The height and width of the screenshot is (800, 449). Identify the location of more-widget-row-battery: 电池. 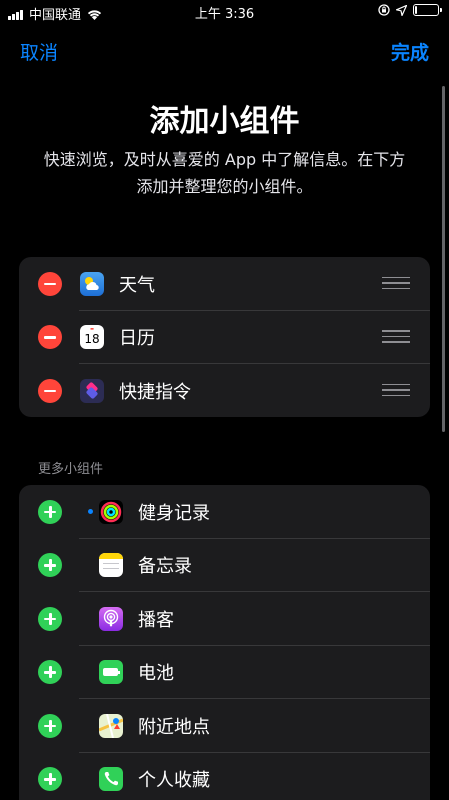
(224, 673).